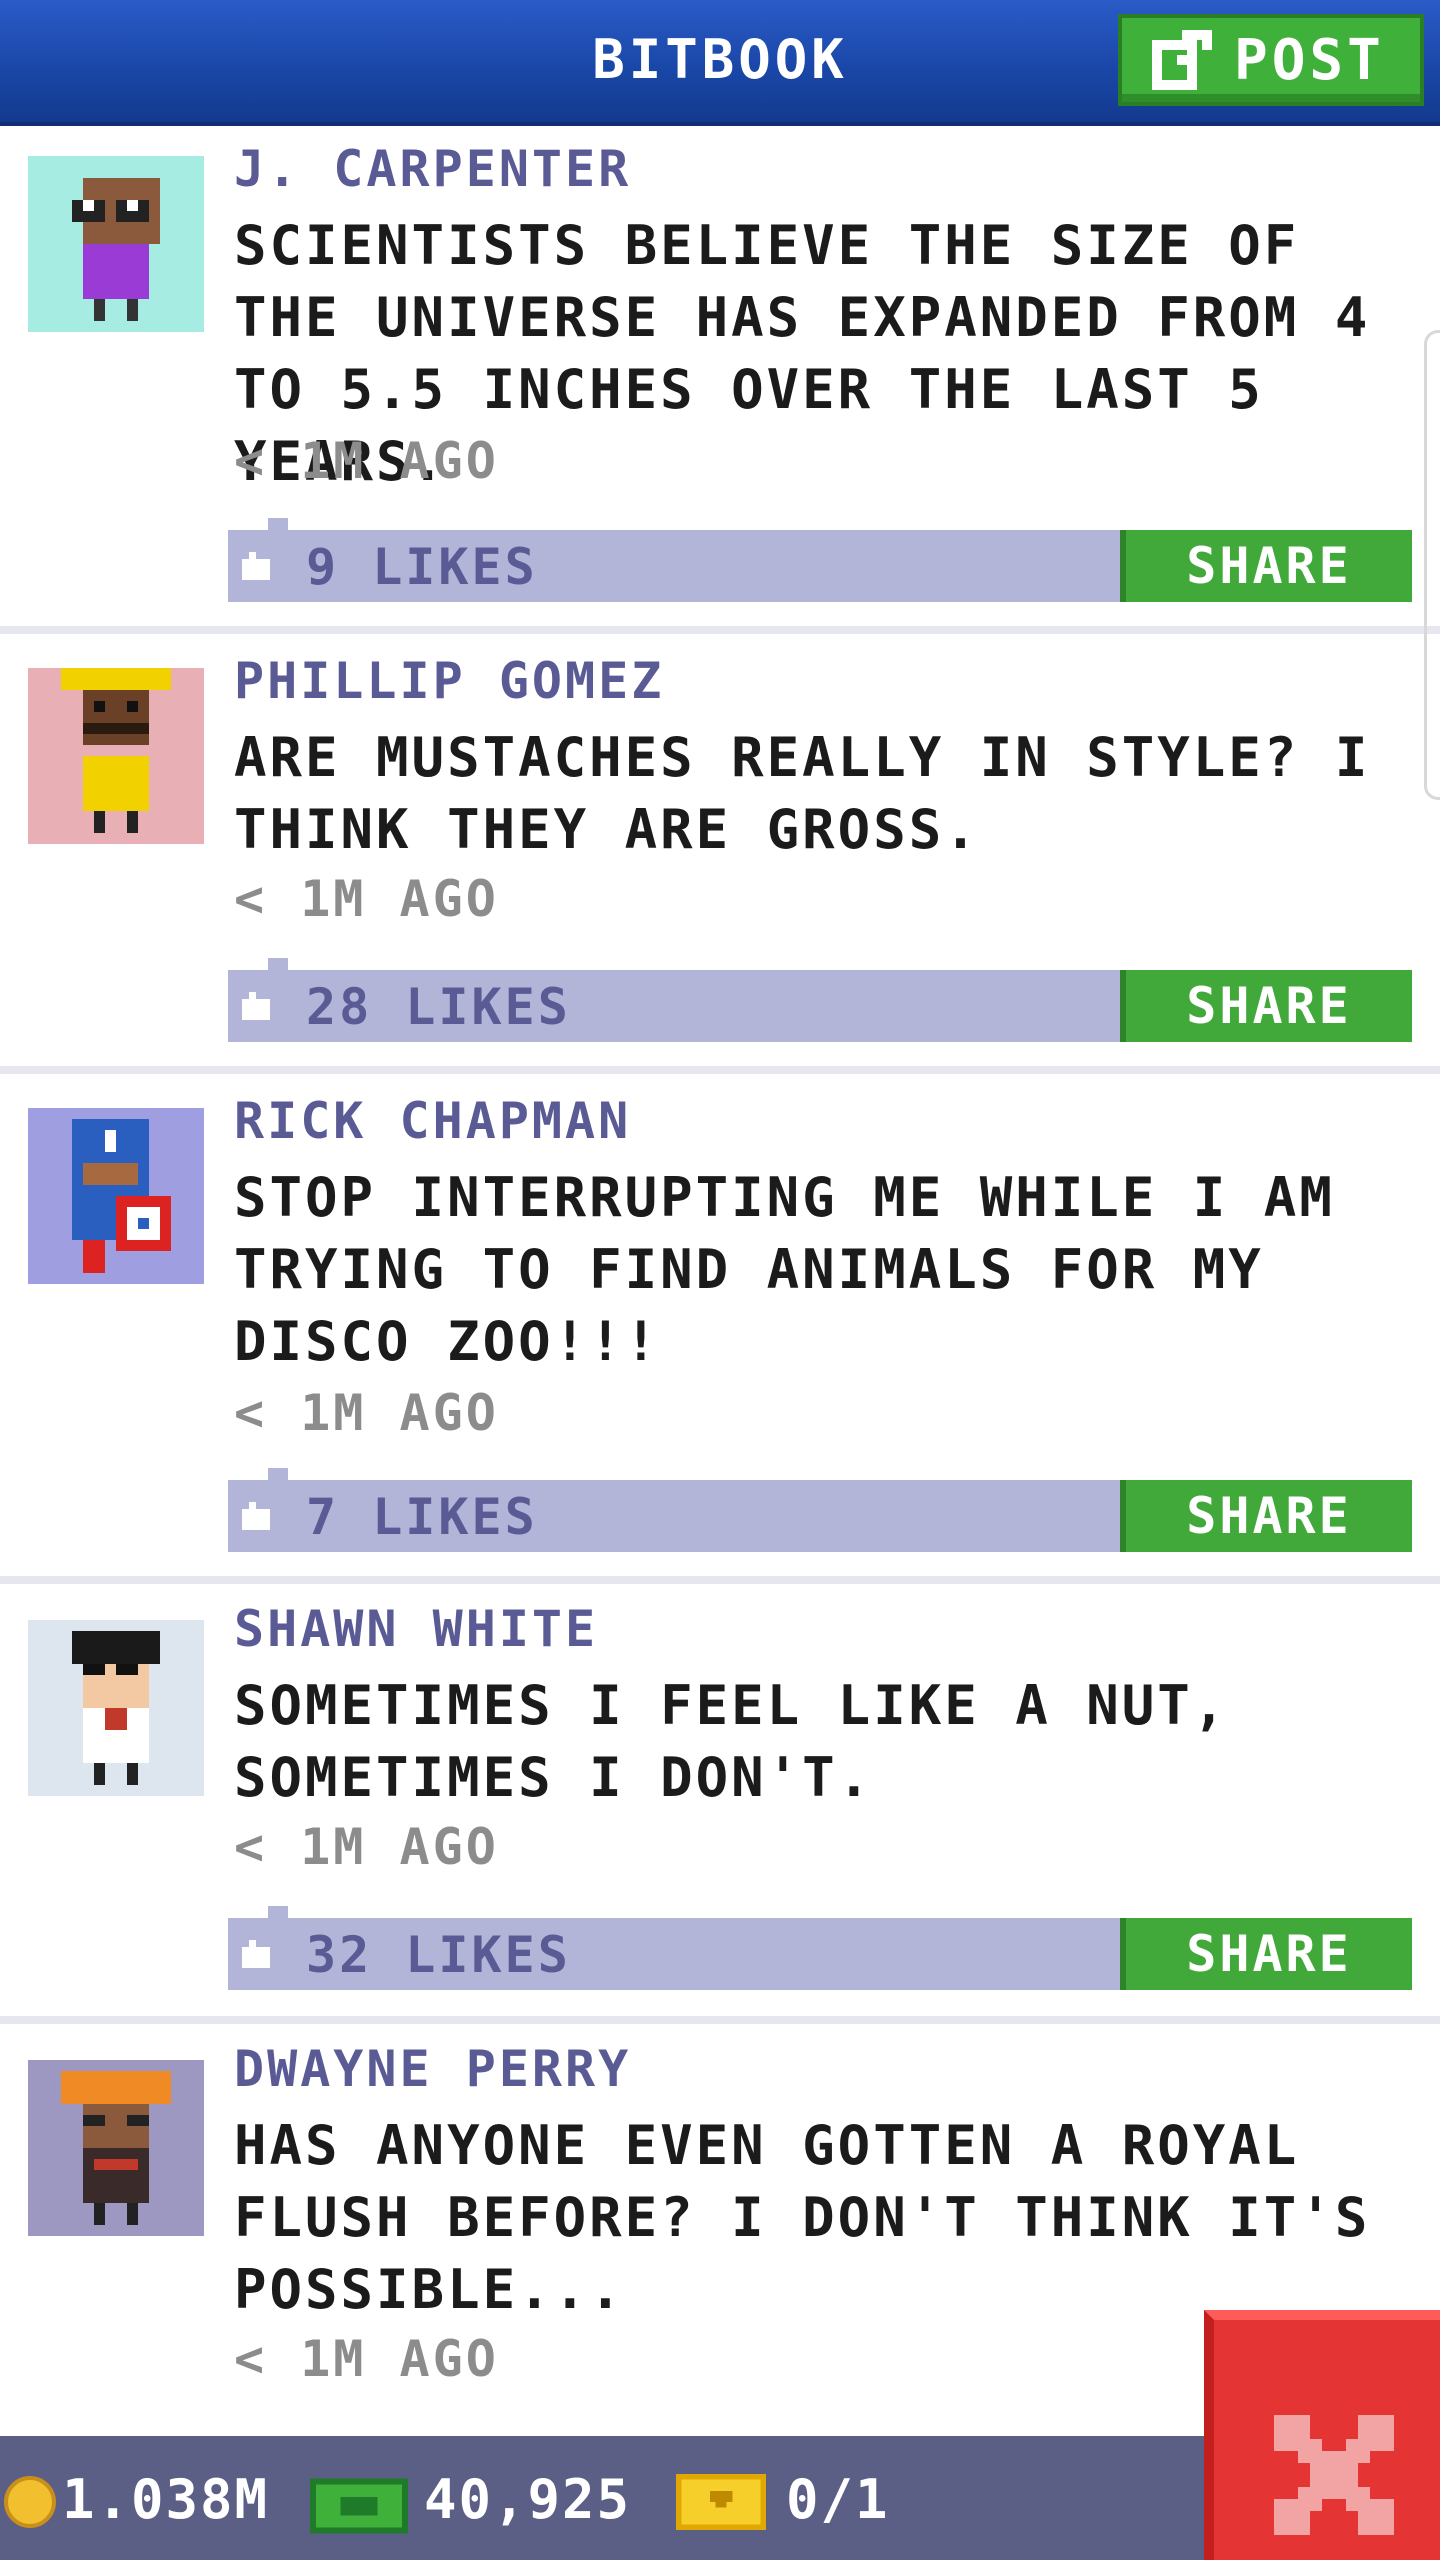  What do you see at coordinates (438, 1955) in the screenshot?
I see `likes-count: 32 LIKES` at bounding box center [438, 1955].